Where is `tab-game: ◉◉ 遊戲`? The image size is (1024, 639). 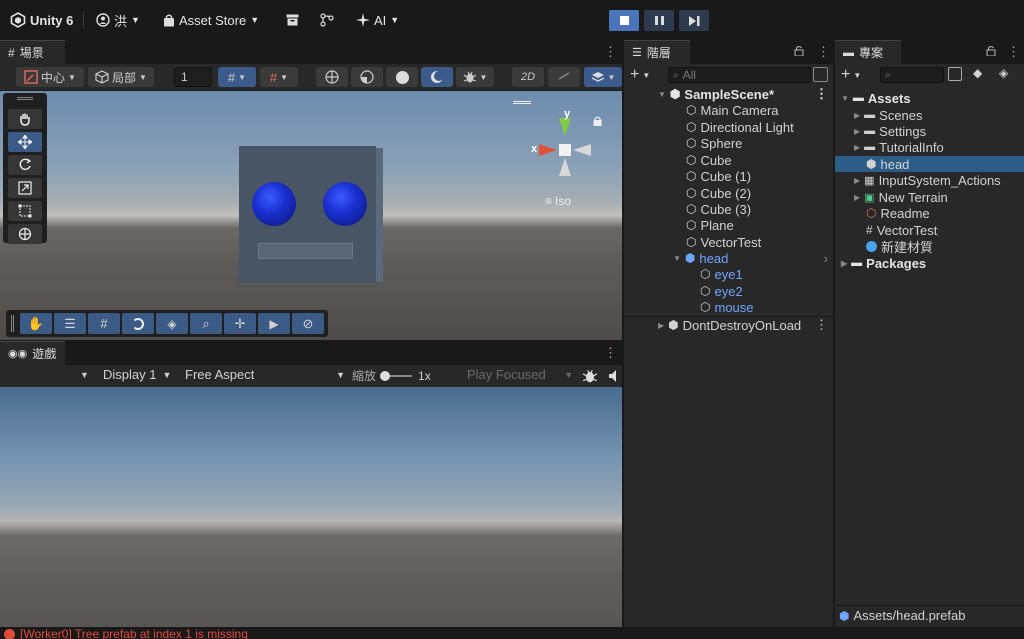
tab-game: ◉◉ 遊戲 is located at coordinates (32, 353).